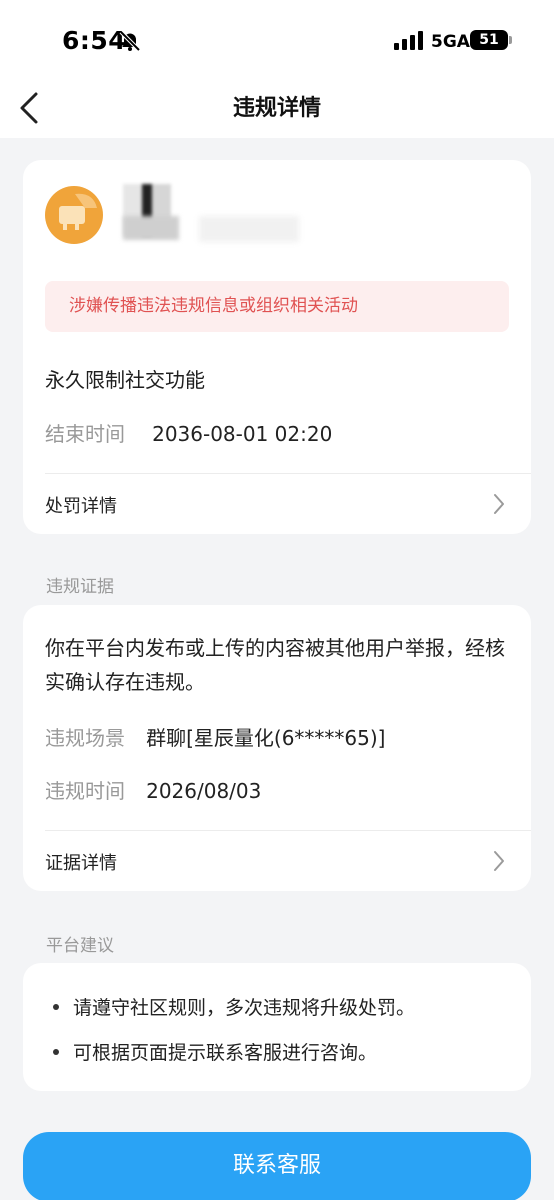 The image size is (554, 1200). Describe the element at coordinates (85, 791) in the screenshot. I see `violation-time-label: 违规时间` at that location.